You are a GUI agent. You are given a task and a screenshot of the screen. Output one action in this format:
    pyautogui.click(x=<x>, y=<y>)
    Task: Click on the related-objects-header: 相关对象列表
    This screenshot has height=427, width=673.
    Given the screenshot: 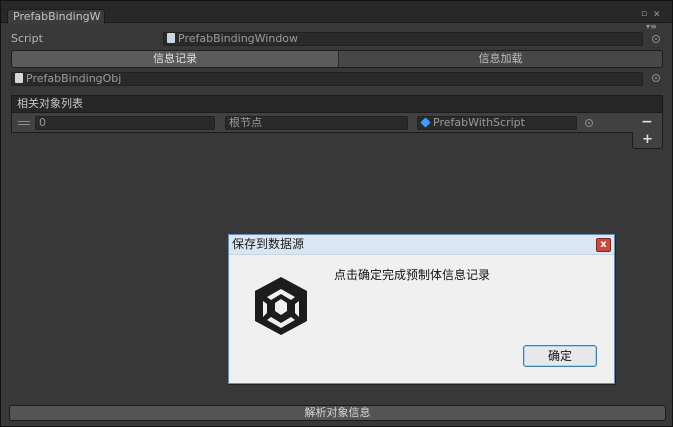 What is the action you would take?
    pyautogui.click(x=337, y=104)
    